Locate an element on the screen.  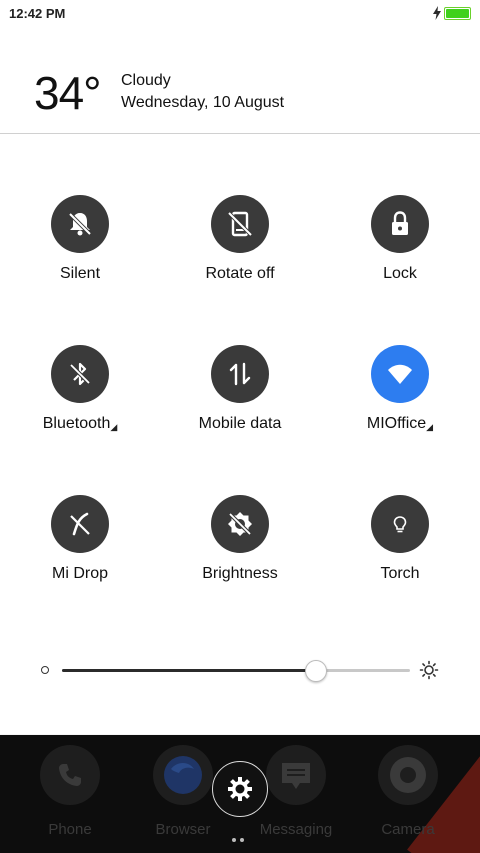
toggle-label: Silent is located at coordinates (80, 273).